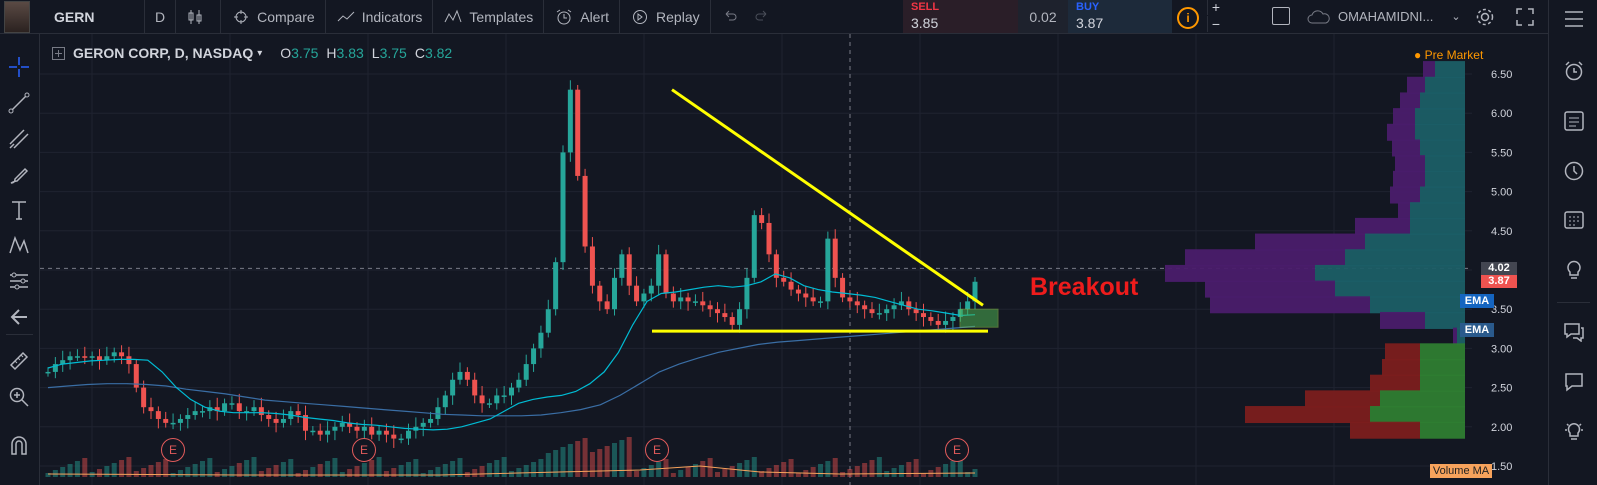 The width and height of the screenshot is (1597, 485). I want to click on indicators-button: Indicators, so click(380, 16).